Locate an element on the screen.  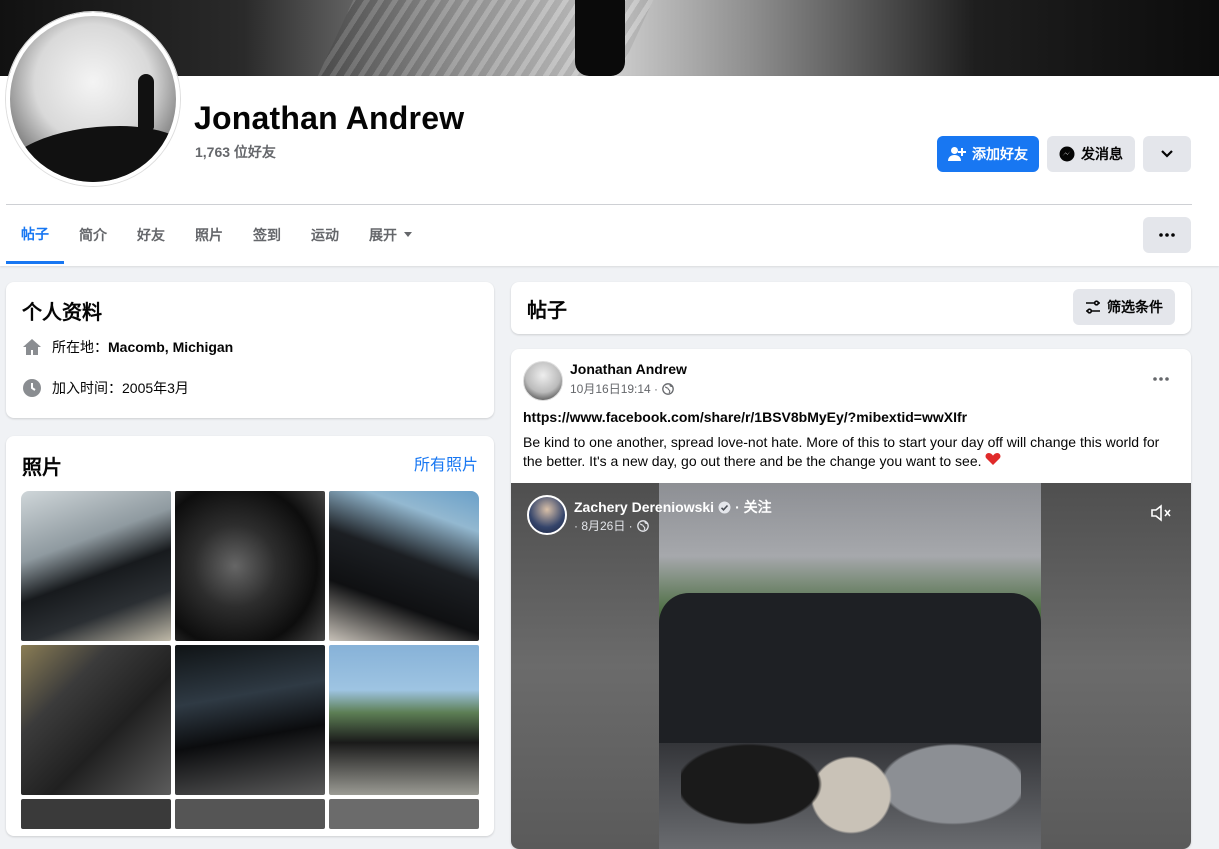
tab-label: 帖子 is located at coordinates (35, 233).